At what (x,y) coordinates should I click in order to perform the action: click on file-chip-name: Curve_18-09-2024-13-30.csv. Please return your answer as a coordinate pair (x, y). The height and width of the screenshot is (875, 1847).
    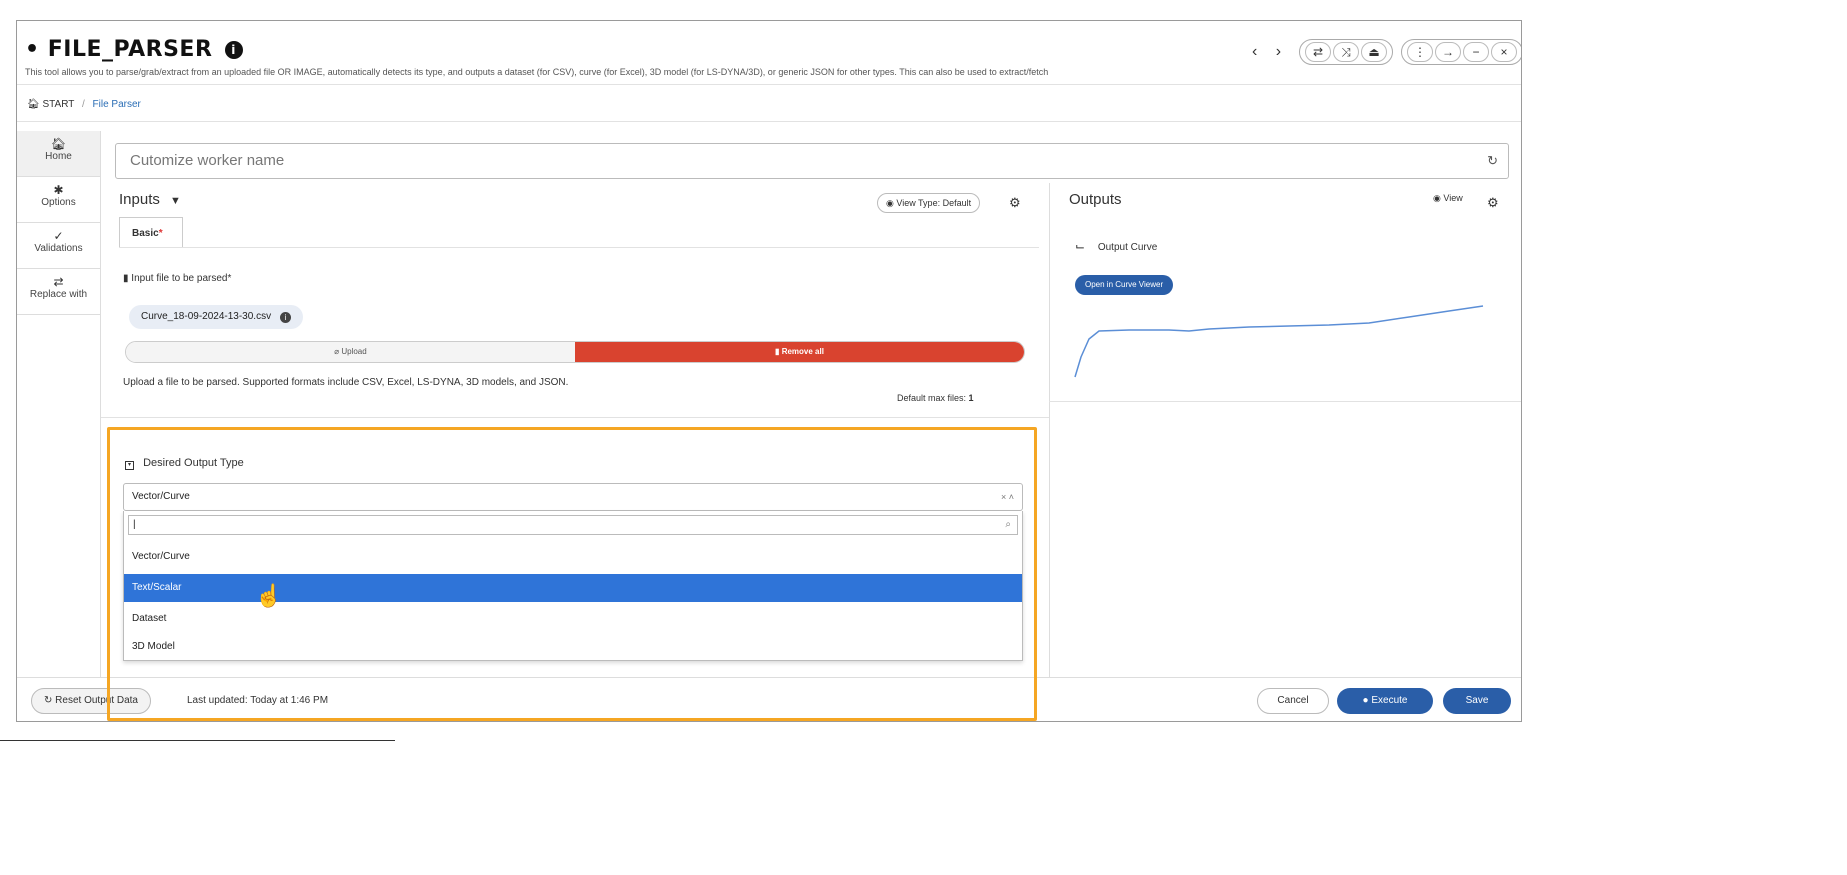
    Looking at the image, I should click on (206, 316).